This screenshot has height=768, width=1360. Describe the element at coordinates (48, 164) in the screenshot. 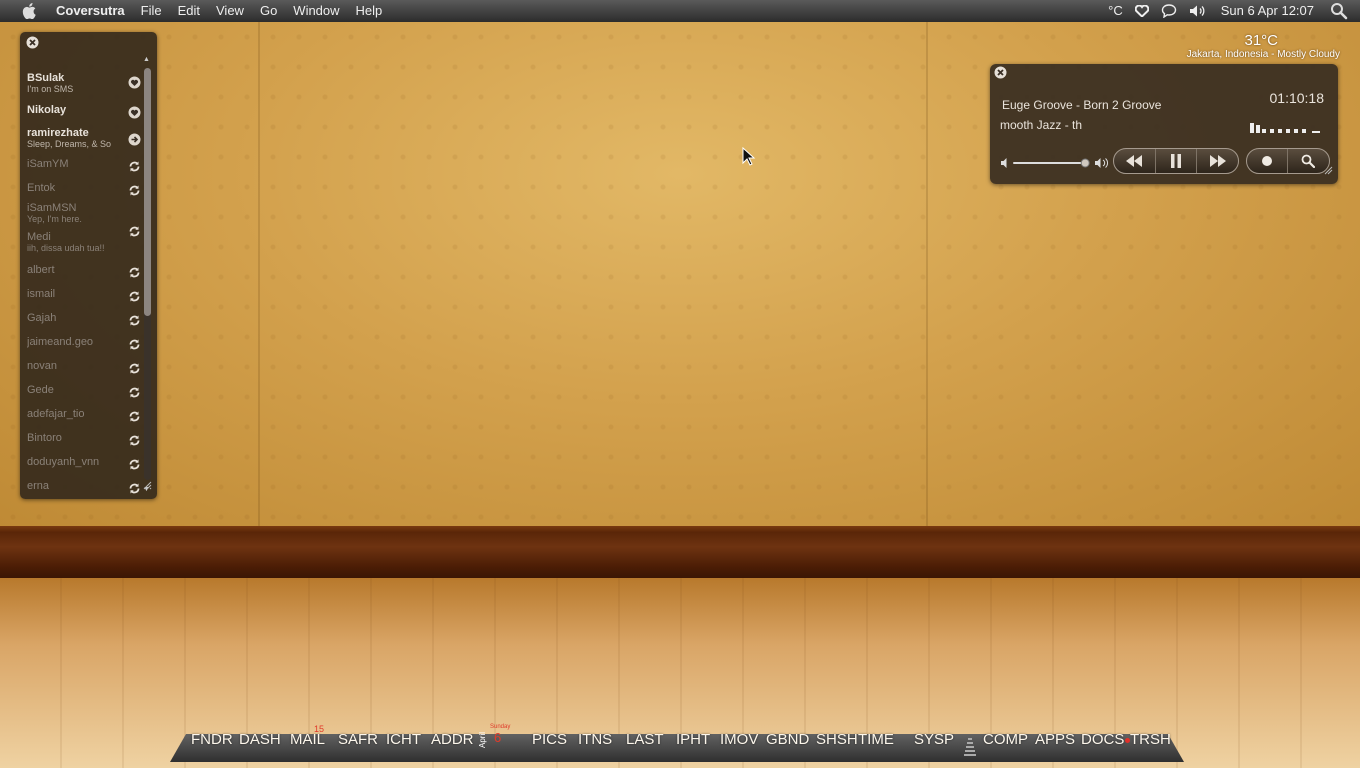

I see `buddy-name: iSamYM` at that location.